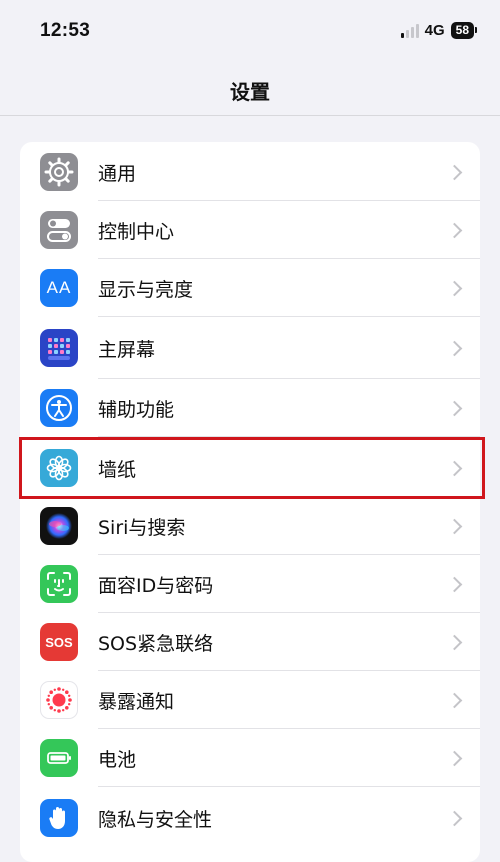 Image resolution: width=500 pixels, height=862 pixels. Describe the element at coordinates (250, 92) in the screenshot. I see `page-title: 设置` at that location.